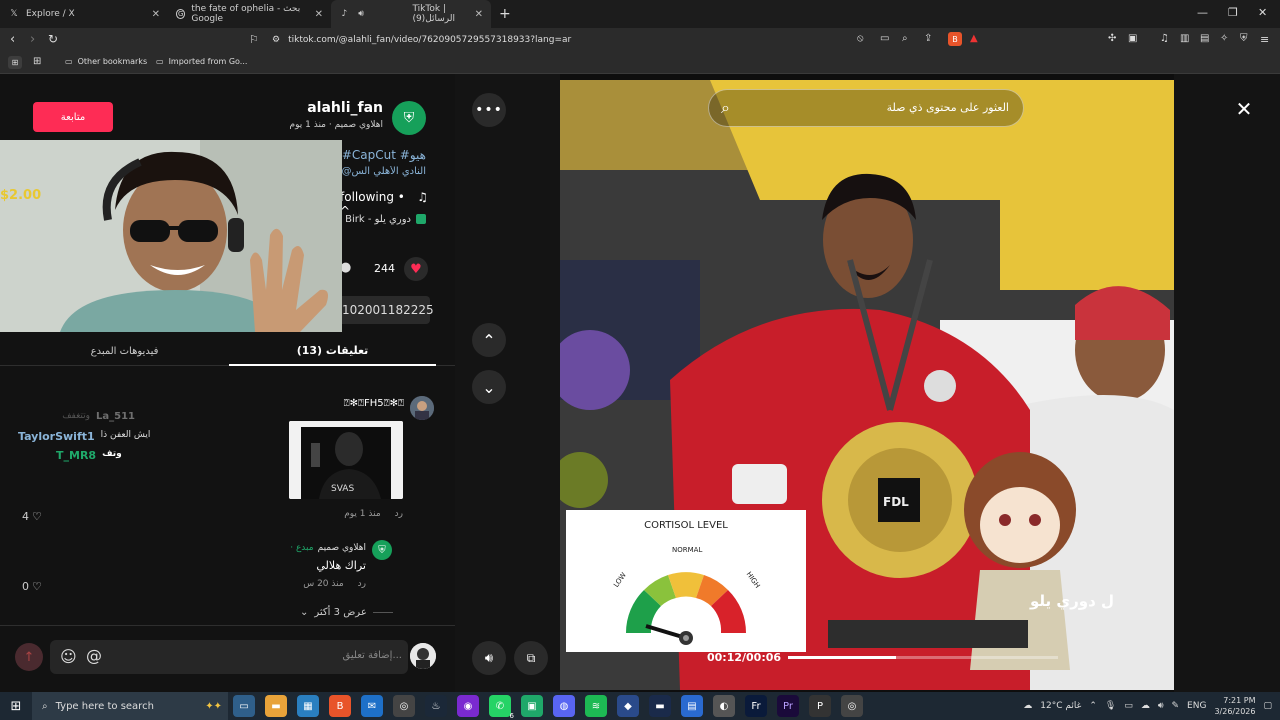 The width and height of the screenshot is (1280, 720). What do you see at coordinates (1202, 12) in the screenshot?
I see `minimize-button: —` at bounding box center [1202, 12].